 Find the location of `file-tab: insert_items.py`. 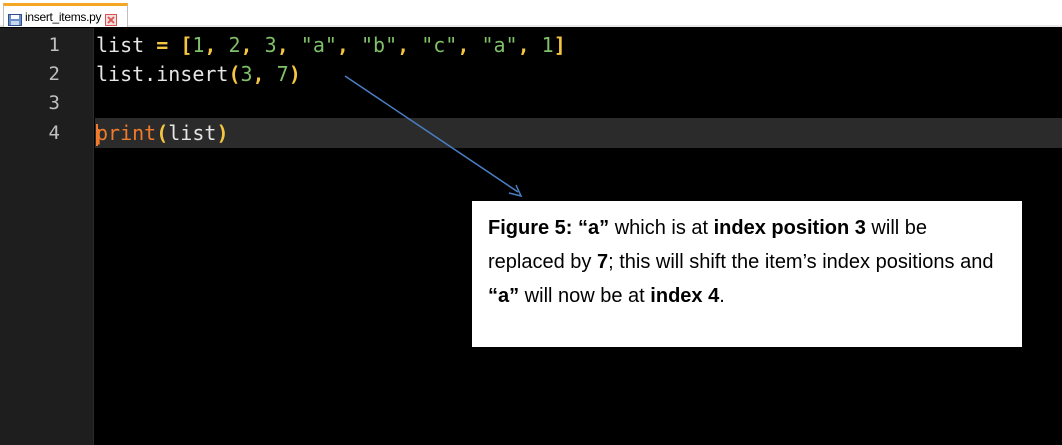

file-tab: insert_items.py is located at coordinates (65, 15).